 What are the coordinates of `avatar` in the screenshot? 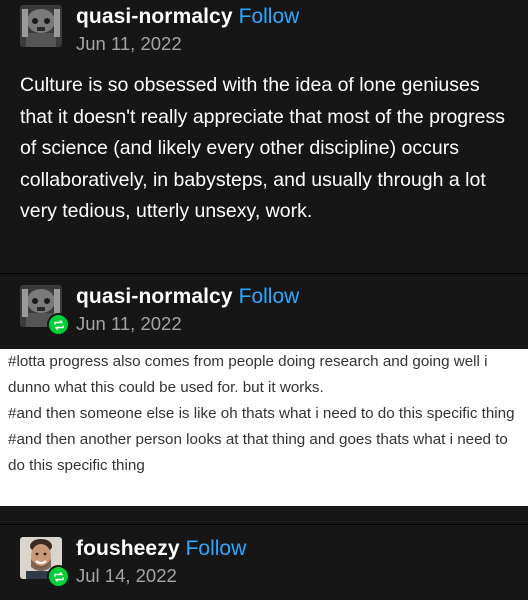 It's located at (41, 26).